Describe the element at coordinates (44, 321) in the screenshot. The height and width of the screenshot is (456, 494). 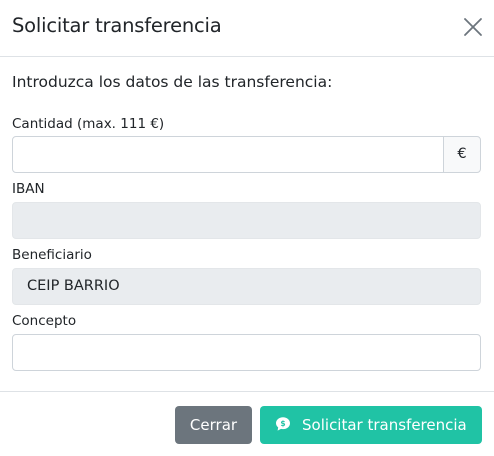
I see `concept-label: Concepto` at that location.